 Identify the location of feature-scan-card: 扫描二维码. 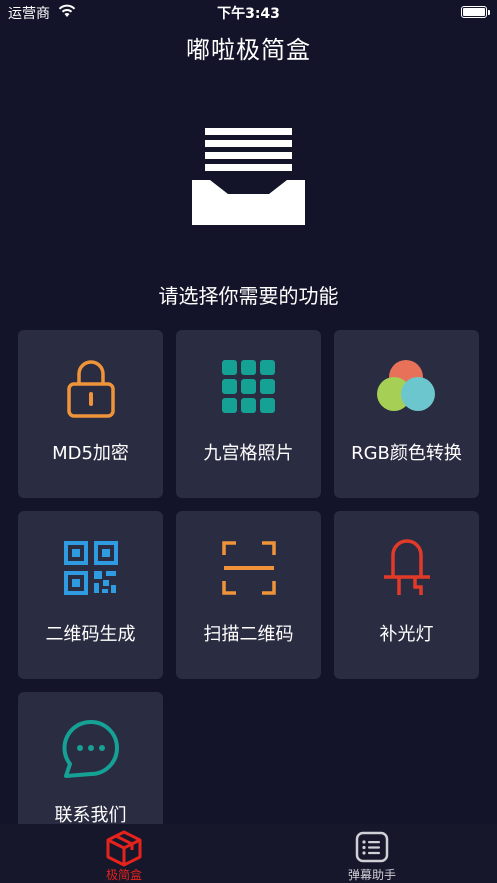
(248, 595).